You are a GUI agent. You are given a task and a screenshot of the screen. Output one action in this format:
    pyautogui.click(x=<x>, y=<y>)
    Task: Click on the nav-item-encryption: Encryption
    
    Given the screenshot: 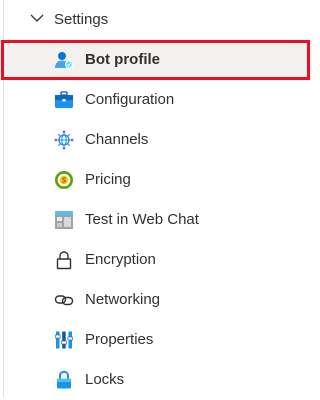 What is the action you would take?
    pyautogui.click(x=156, y=260)
    